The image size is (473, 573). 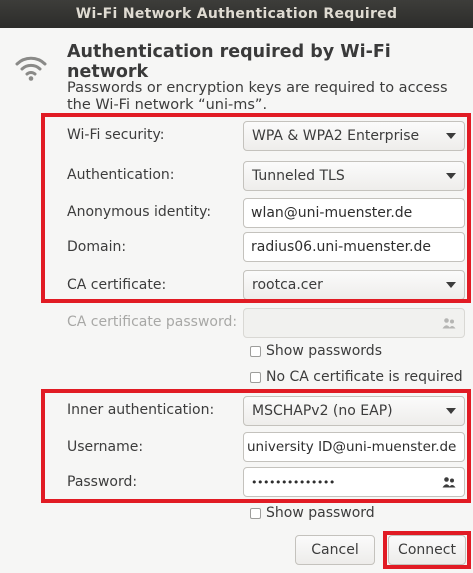 I want to click on show-password-checkbox: Show password, so click(x=312, y=513).